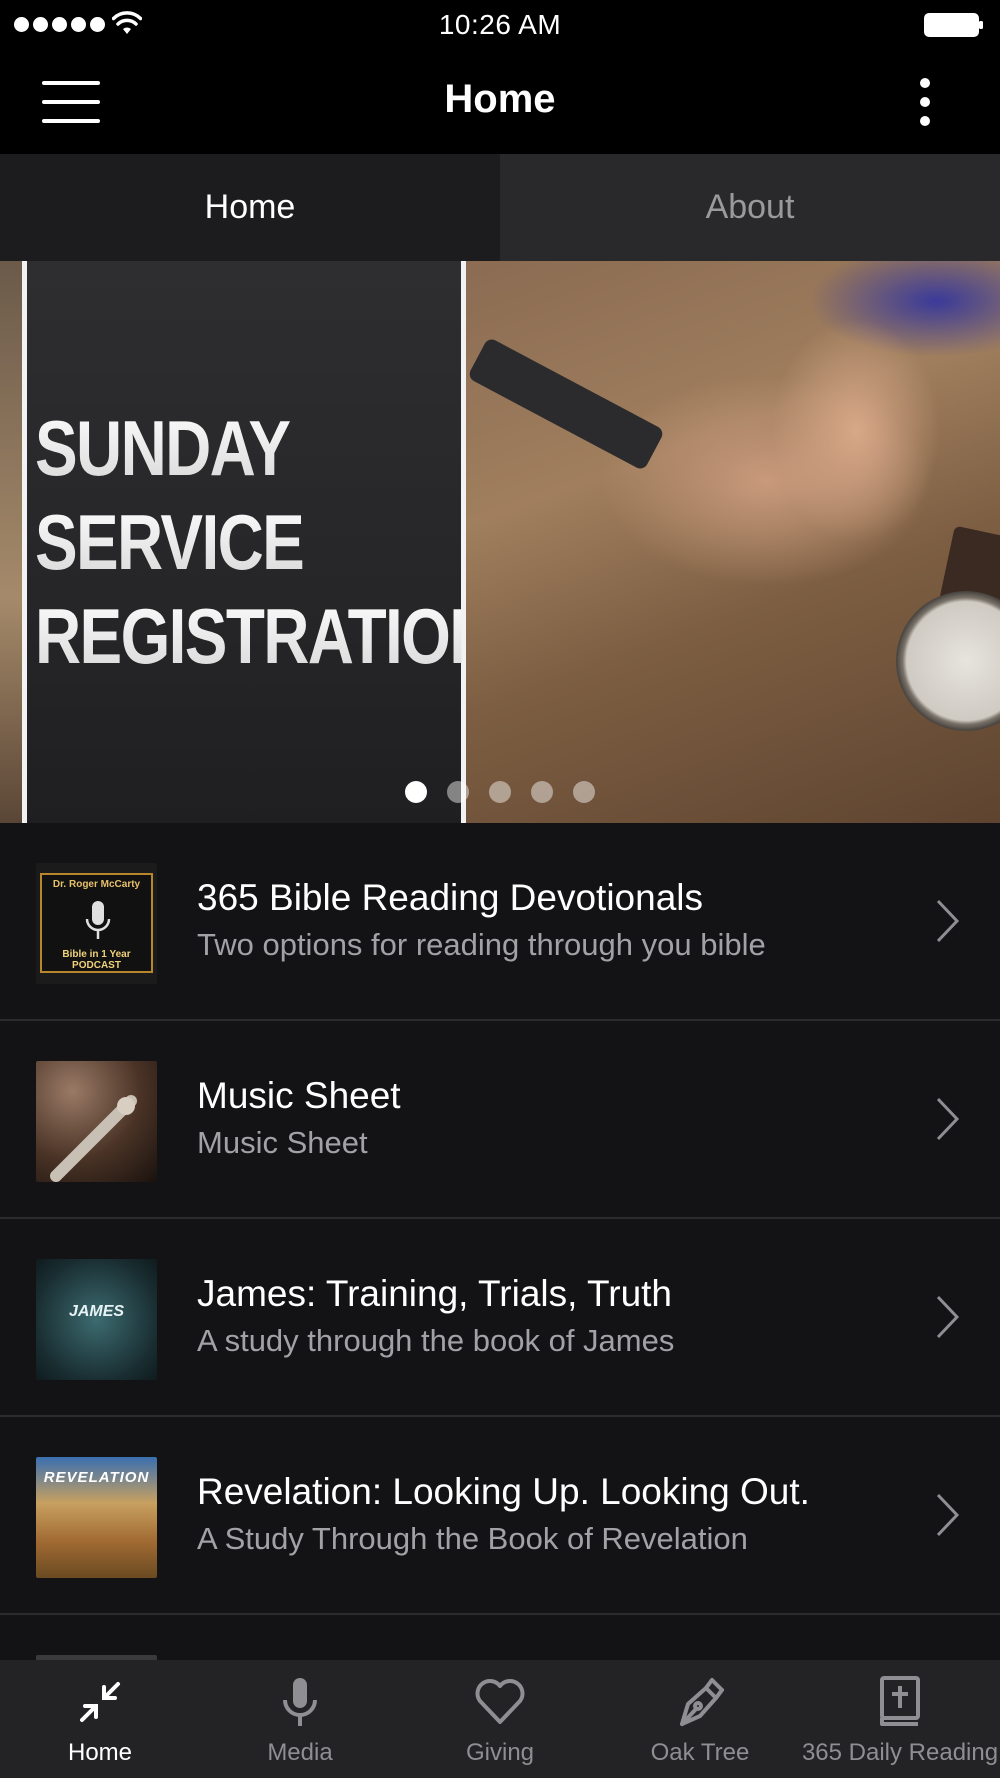 The image size is (1000, 1778). What do you see at coordinates (450, 897) in the screenshot?
I see `item-title: 365 Bible Reading Devotionals` at bounding box center [450, 897].